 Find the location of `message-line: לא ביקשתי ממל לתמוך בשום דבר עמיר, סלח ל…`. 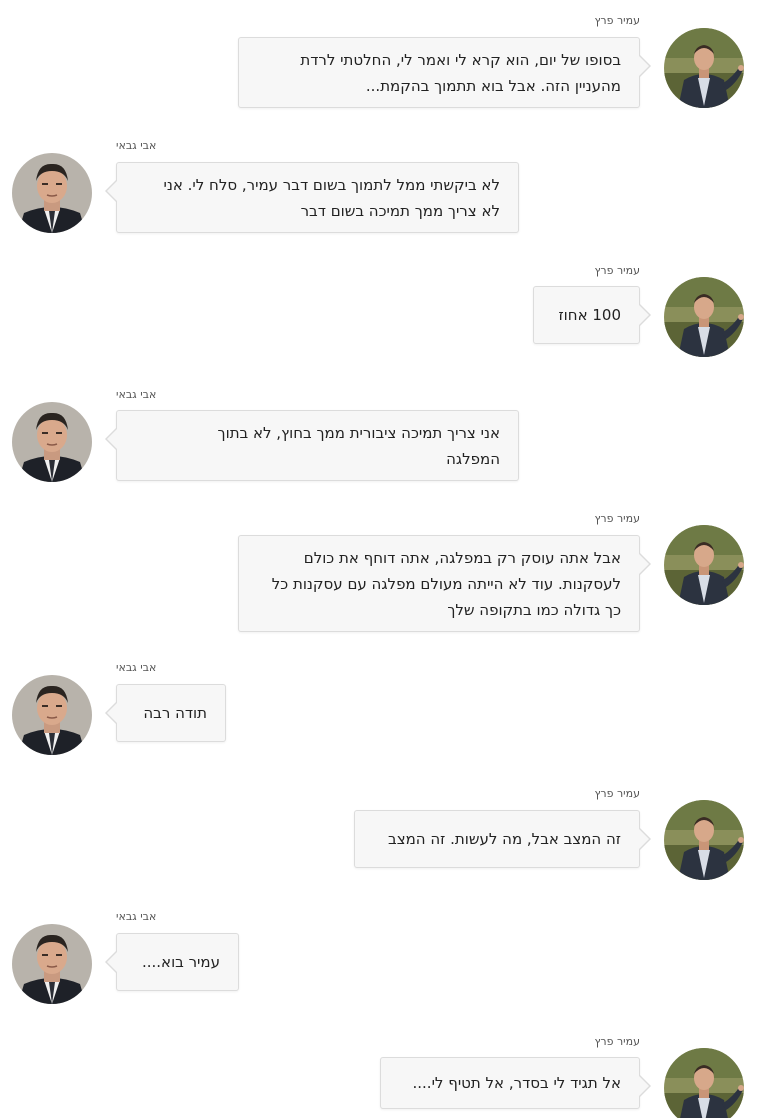

message-line: לא ביקשתי ממל לתמוך בשום דבר עמיר, סלח ל… is located at coordinates (331, 185).